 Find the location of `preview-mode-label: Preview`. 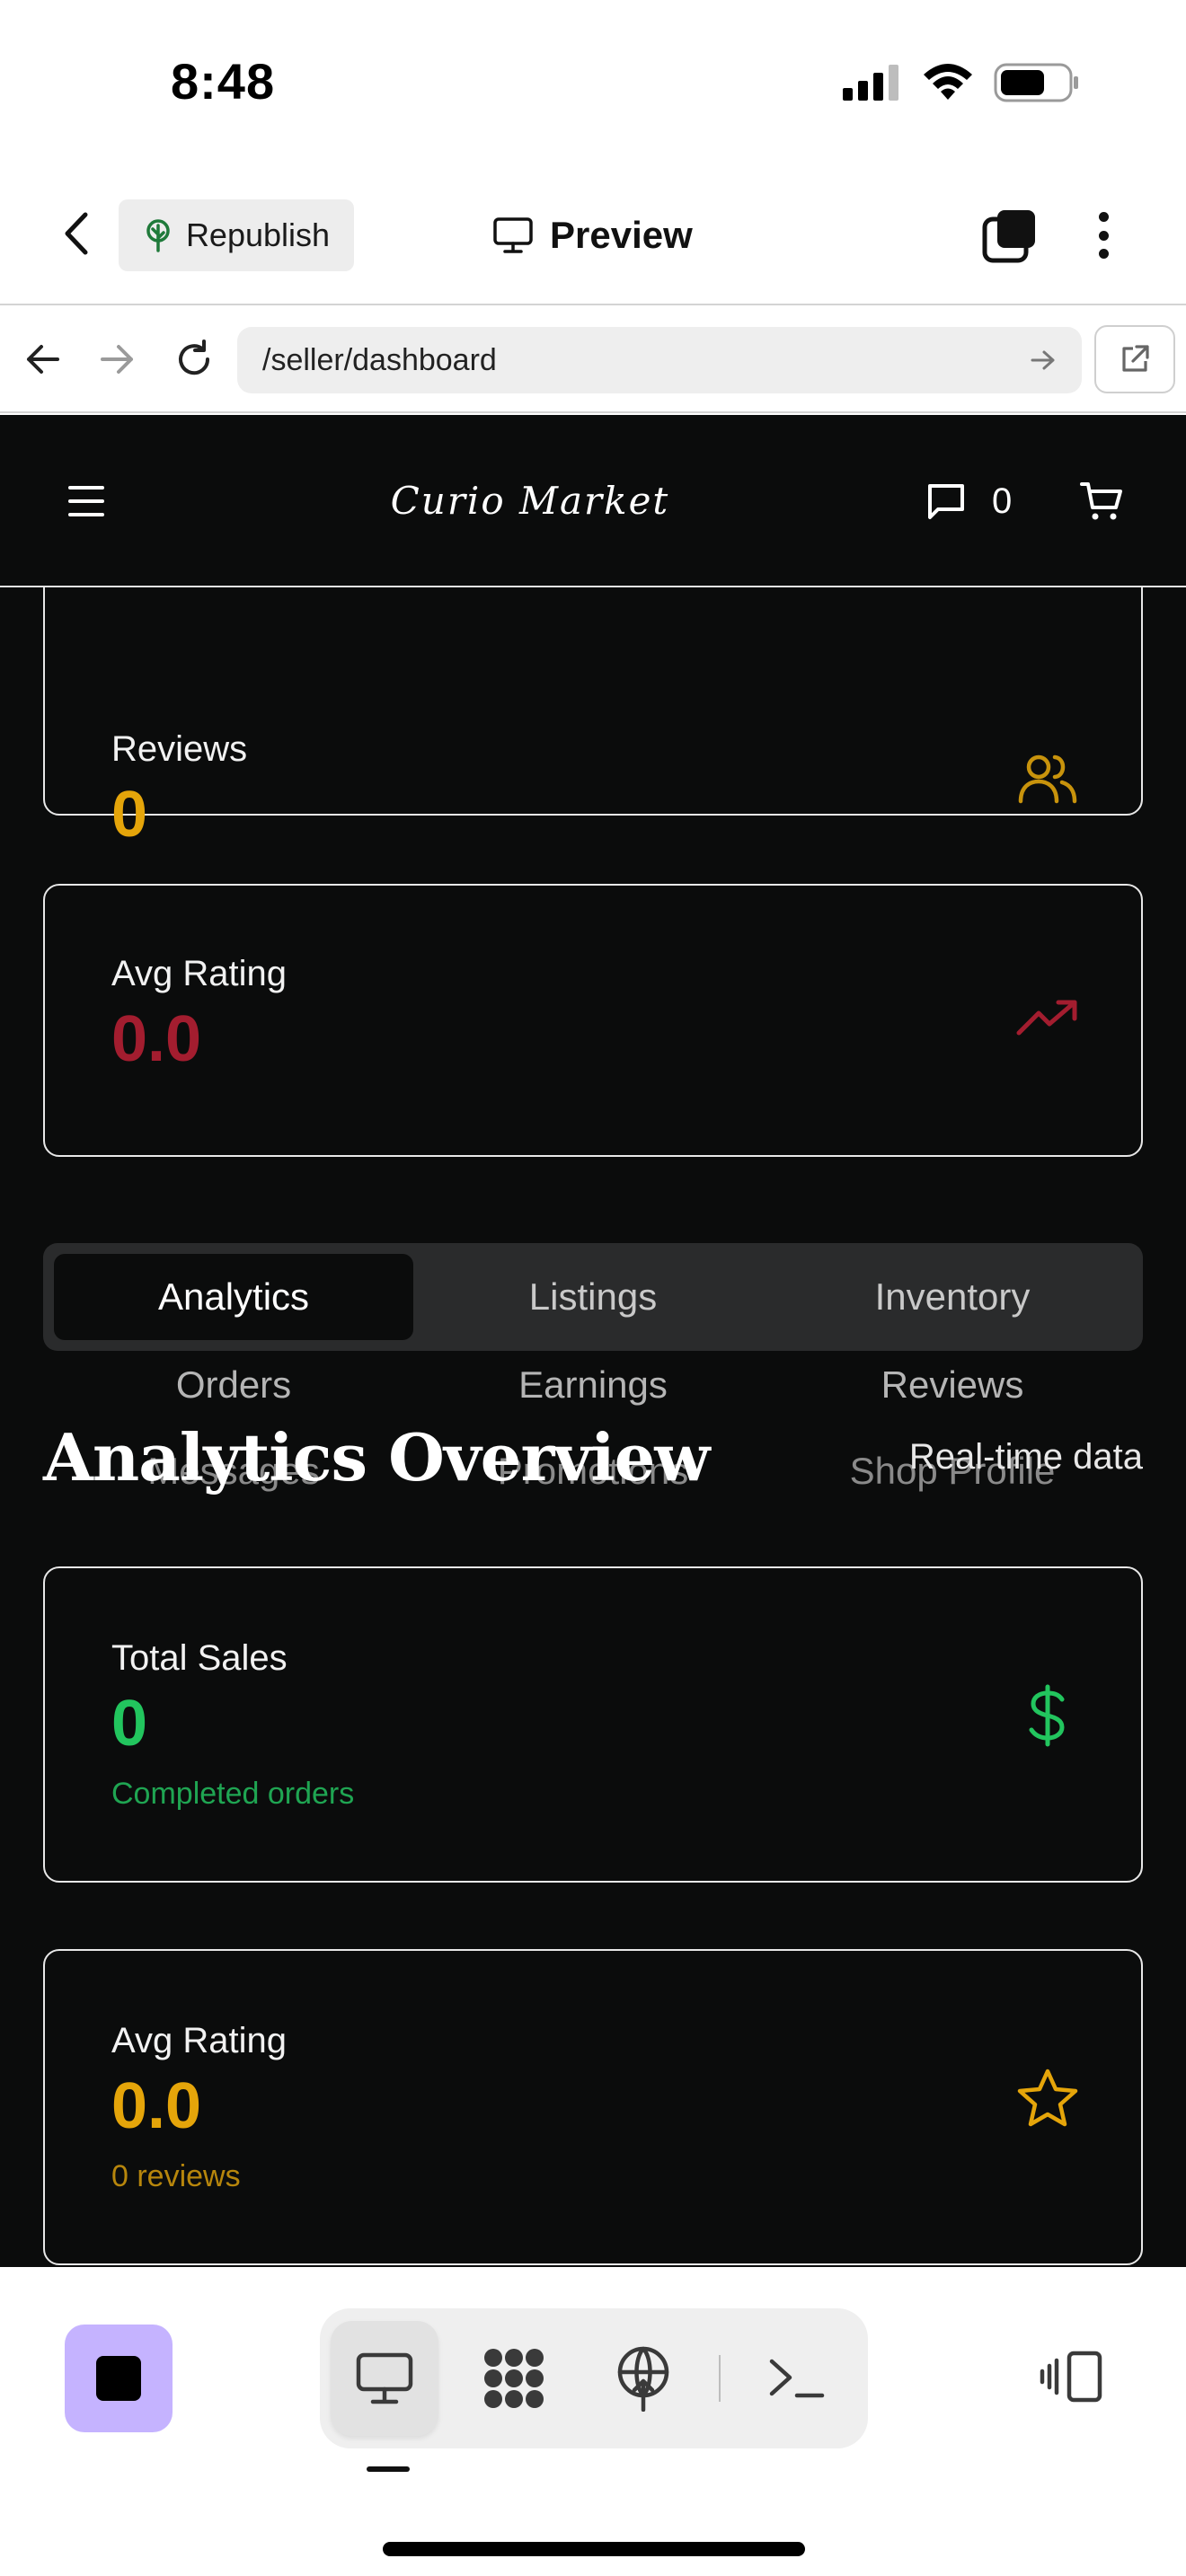

preview-mode-label: Preview is located at coordinates (592, 235).